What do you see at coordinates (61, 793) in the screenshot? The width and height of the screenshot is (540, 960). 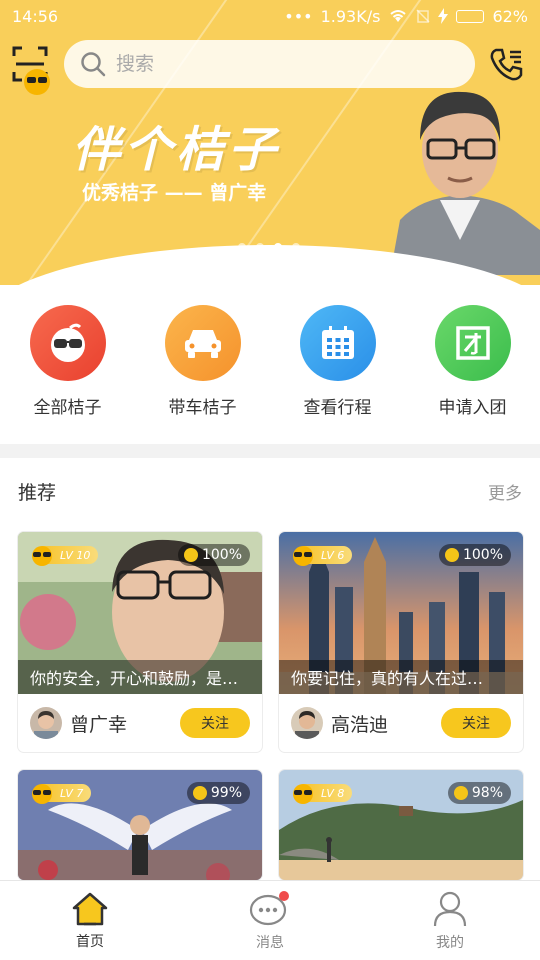 I see `level-badge: LV 7` at bounding box center [61, 793].